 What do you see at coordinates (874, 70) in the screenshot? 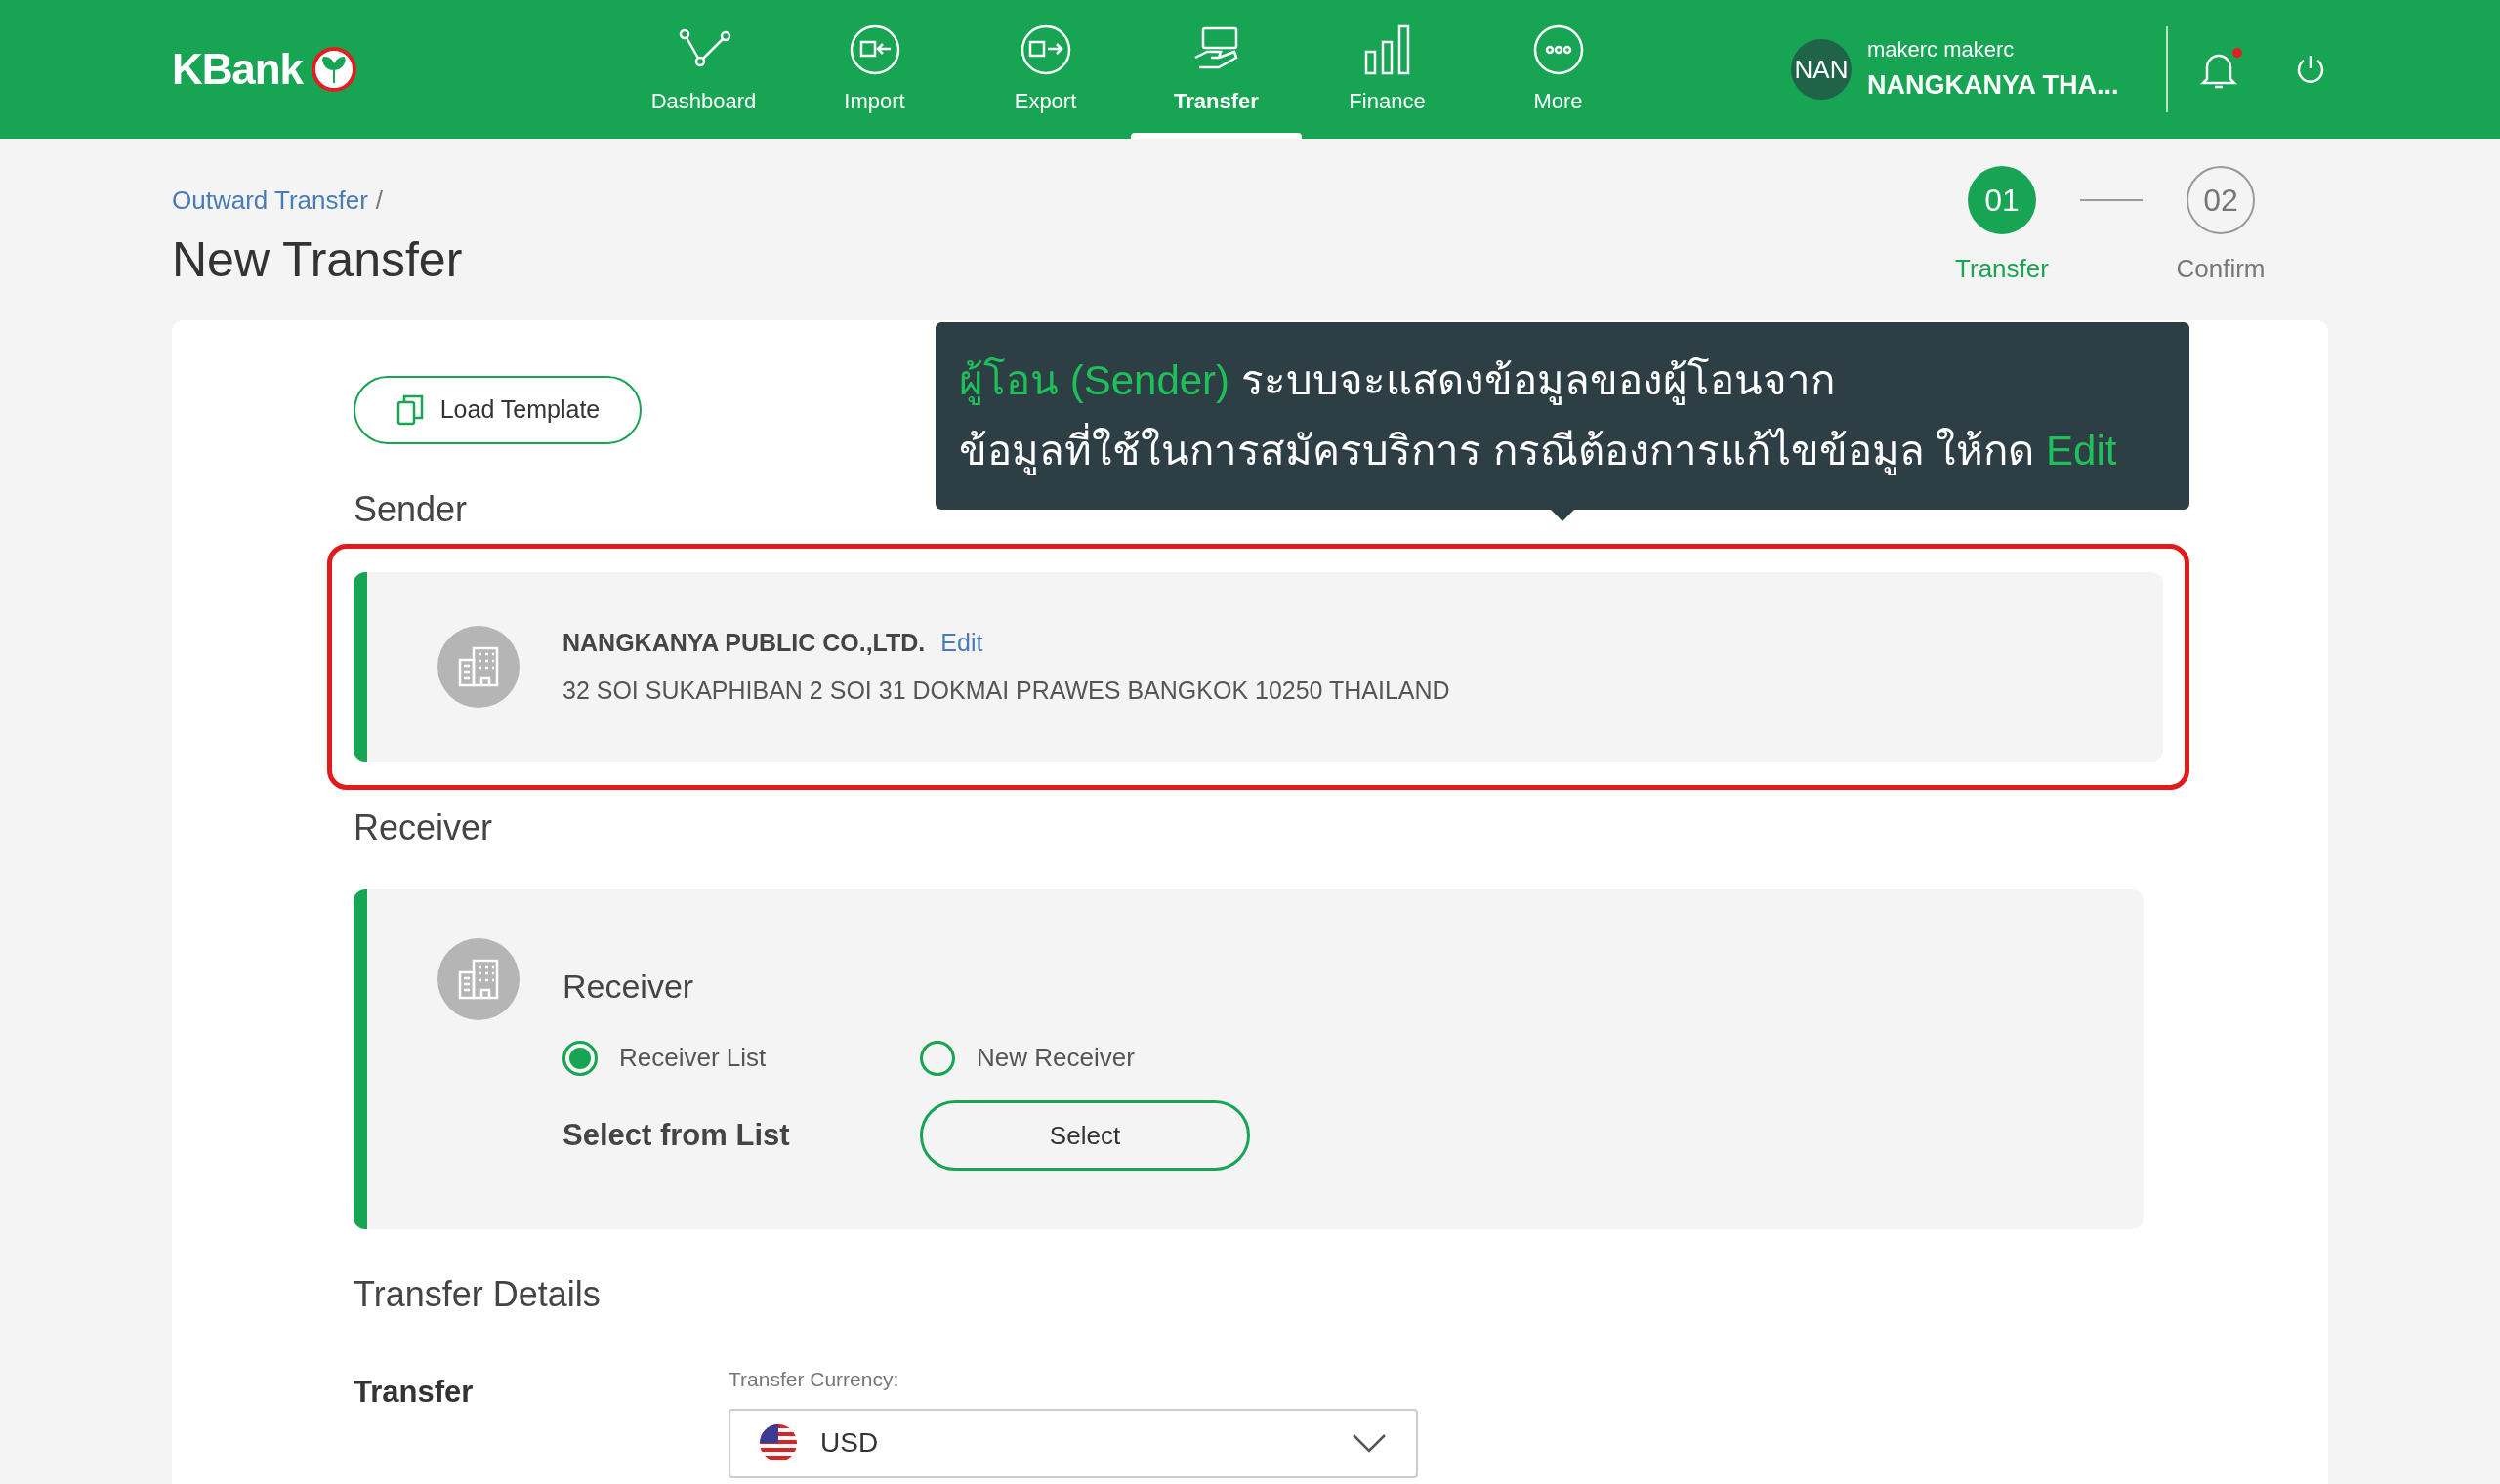
I see `nav-tab: Import` at bounding box center [874, 70].